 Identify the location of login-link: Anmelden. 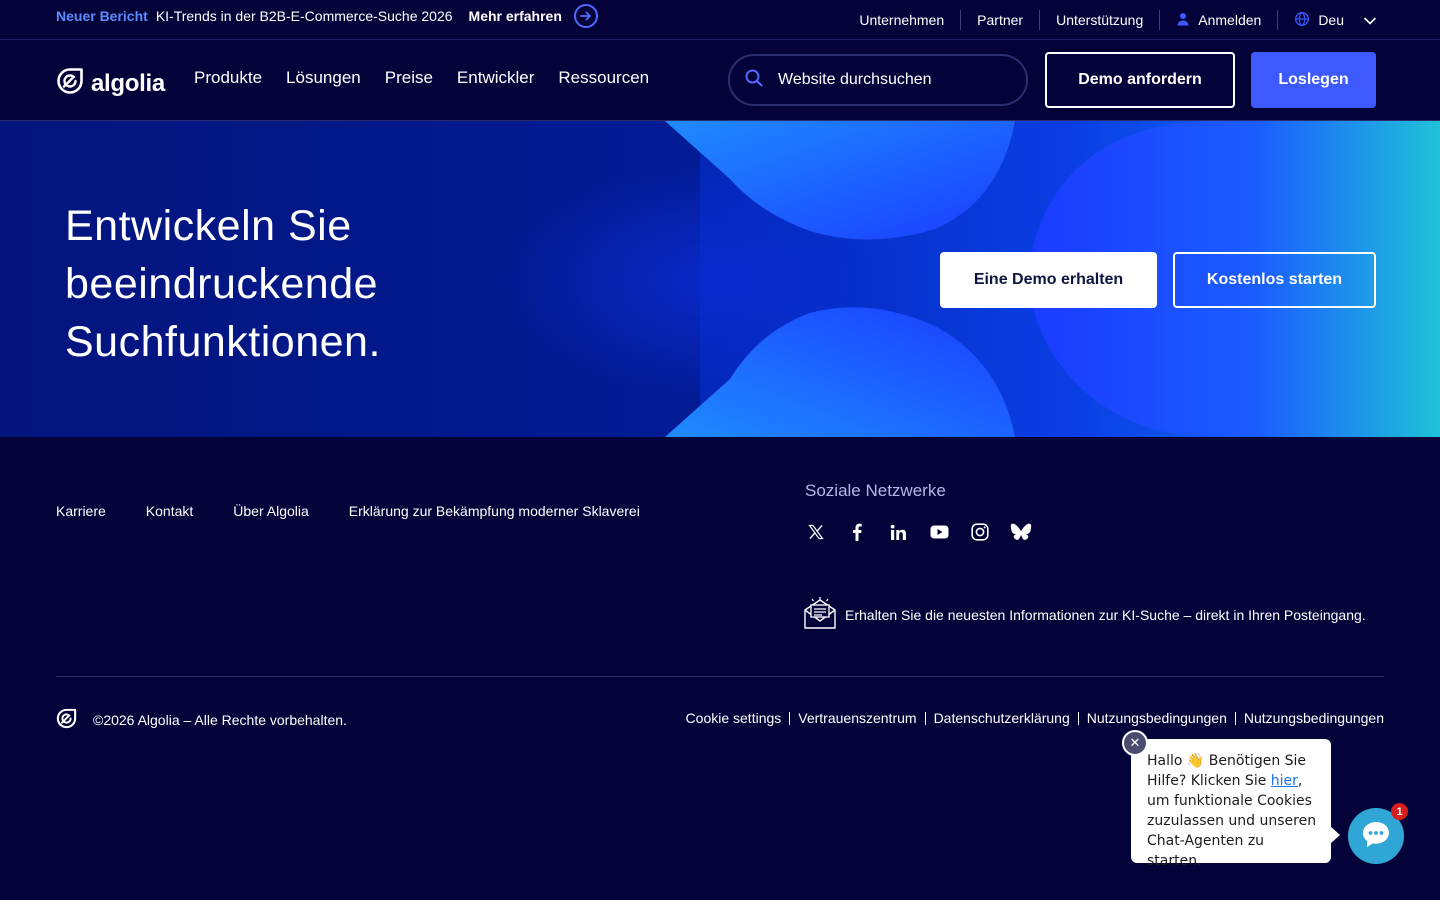
(1218, 20).